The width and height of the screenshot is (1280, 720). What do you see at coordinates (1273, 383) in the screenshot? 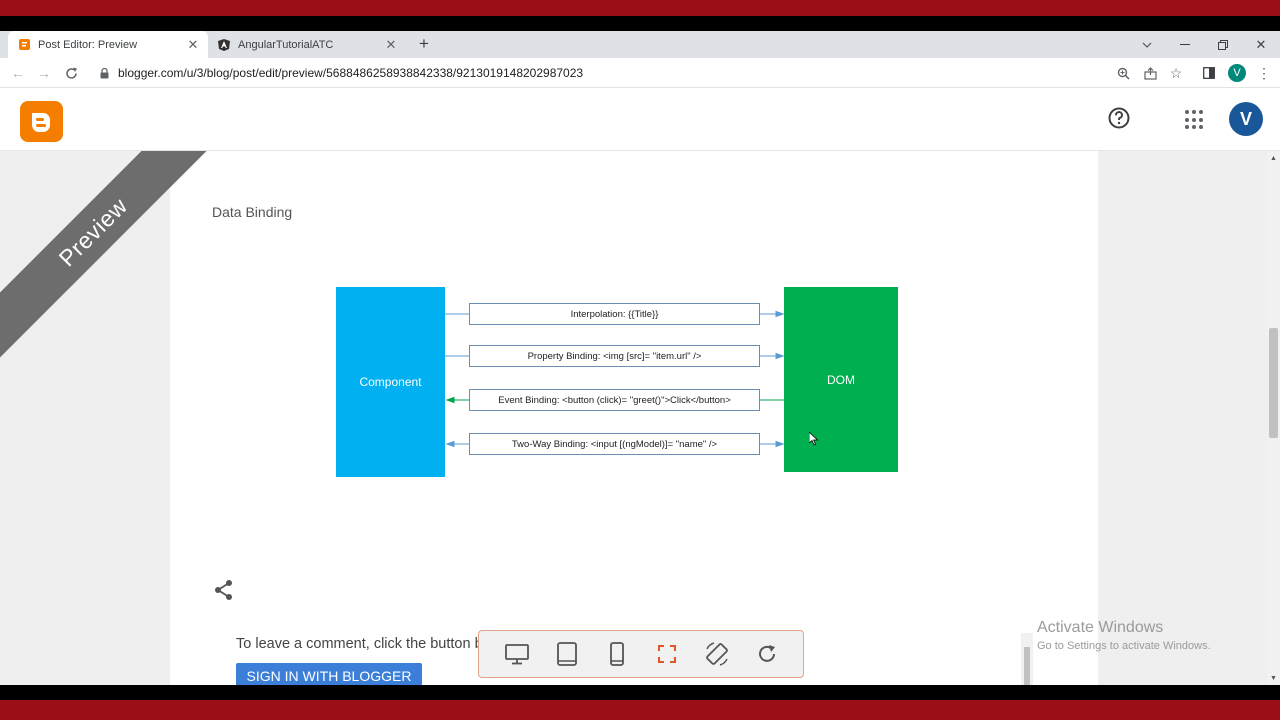
I see `page-scrollbar-thumb` at bounding box center [1273, 383].